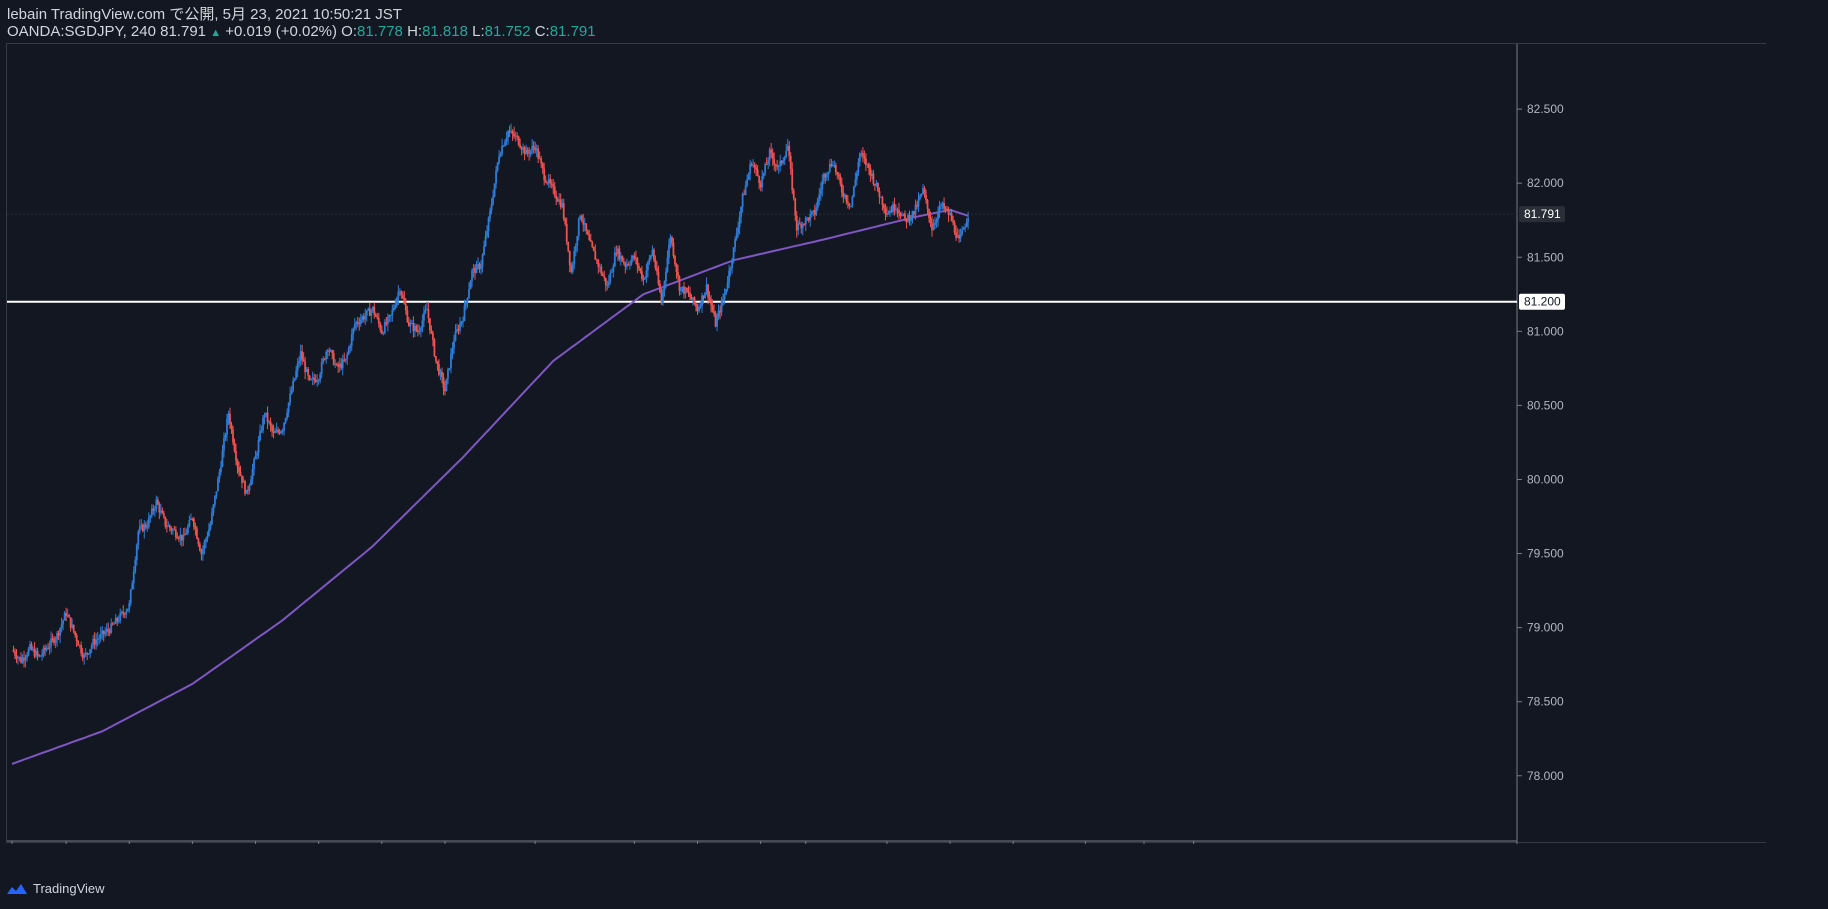  Describe the element at coordinates (1545, 109) in the screenshot. I see `price-tick-label: 82.500` at that location.